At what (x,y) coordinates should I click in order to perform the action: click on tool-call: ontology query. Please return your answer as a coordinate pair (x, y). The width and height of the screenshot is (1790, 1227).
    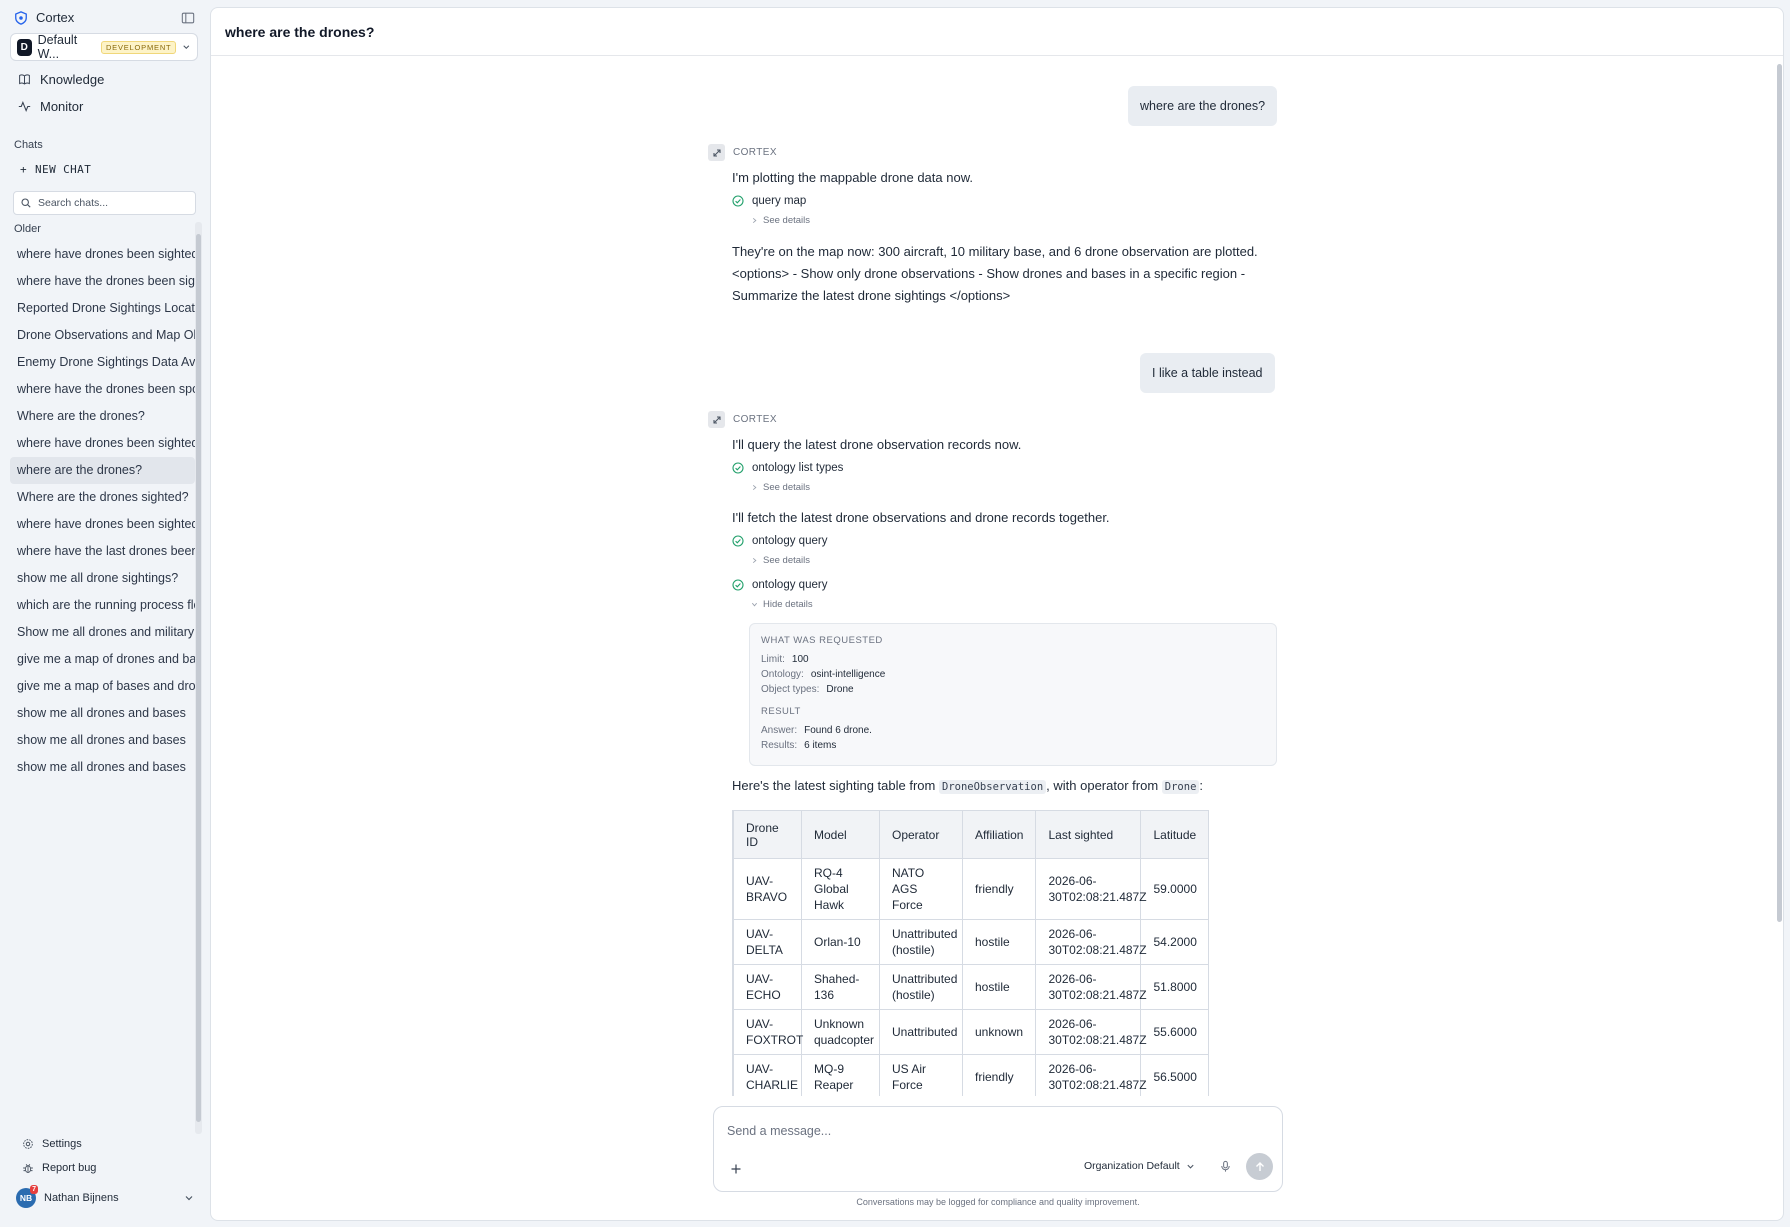
    Looking at the image, I should click on (779, 541).